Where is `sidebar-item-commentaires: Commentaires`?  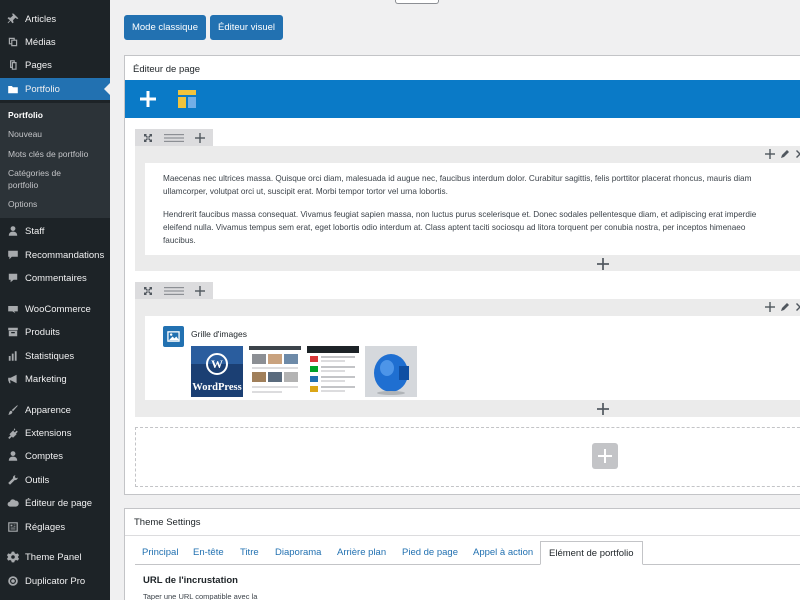 sidebar-item-commentaires: Commentaires is located at coordinates (55, 278).